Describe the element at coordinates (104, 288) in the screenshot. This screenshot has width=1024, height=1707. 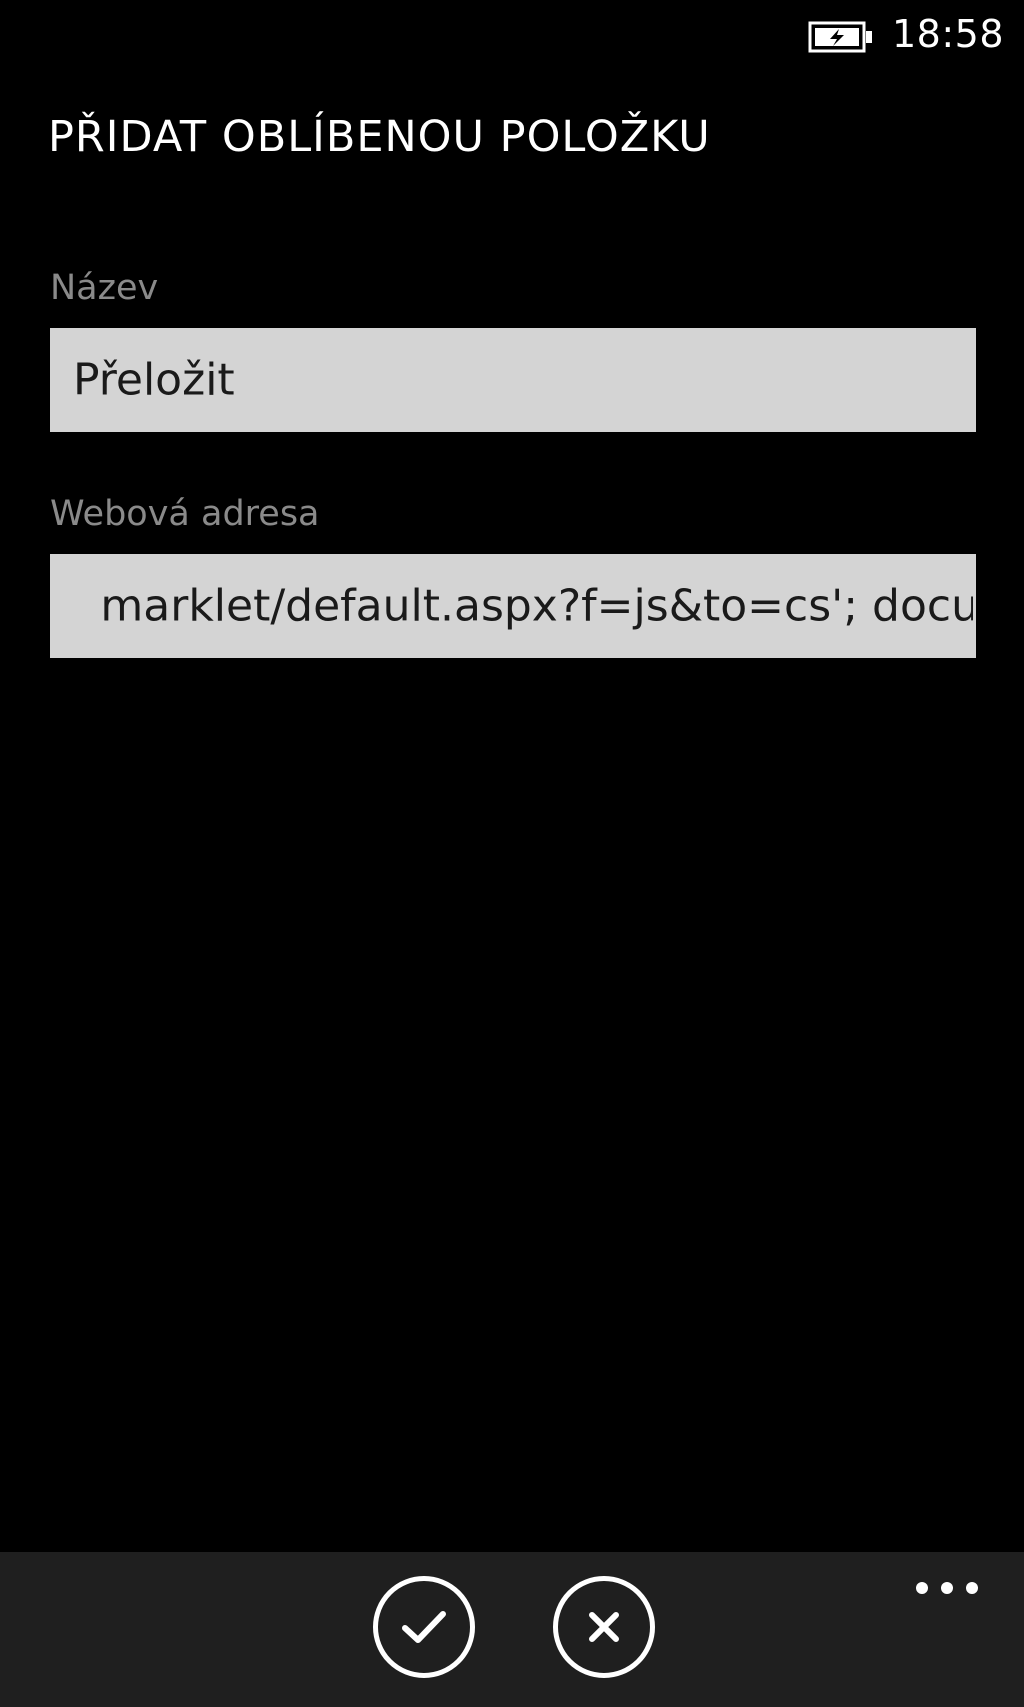
I see `name-label: Název` at that location.